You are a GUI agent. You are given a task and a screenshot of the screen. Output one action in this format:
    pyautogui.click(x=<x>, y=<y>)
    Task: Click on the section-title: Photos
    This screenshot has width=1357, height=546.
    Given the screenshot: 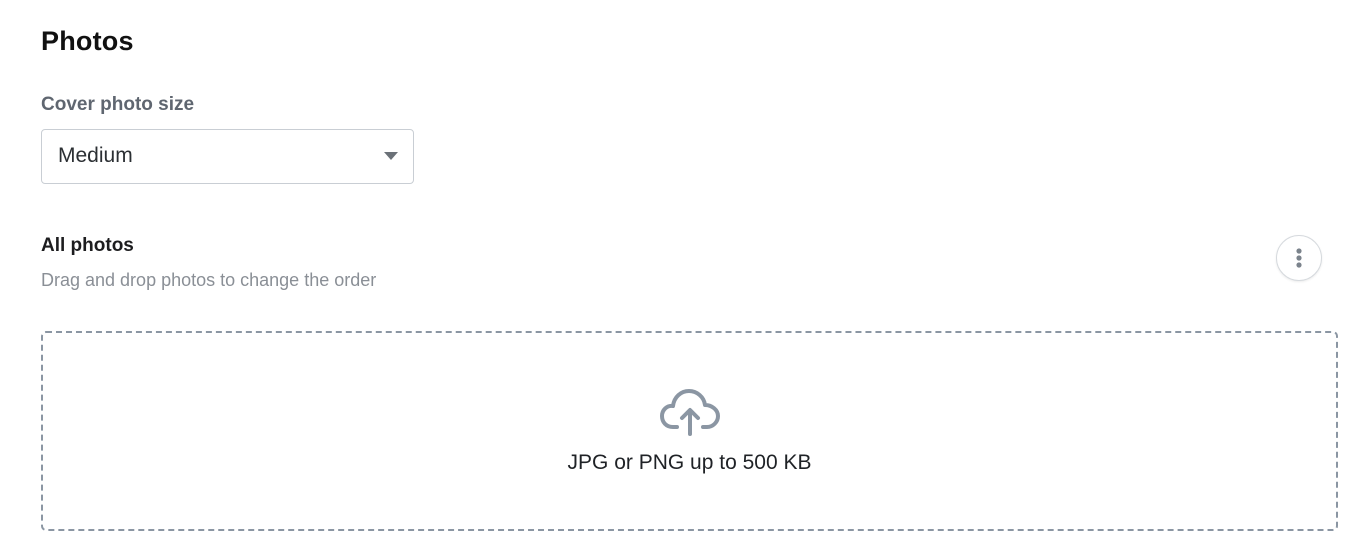 What is the action you would take?
    pyautogui.click(x=87, y=41)
    